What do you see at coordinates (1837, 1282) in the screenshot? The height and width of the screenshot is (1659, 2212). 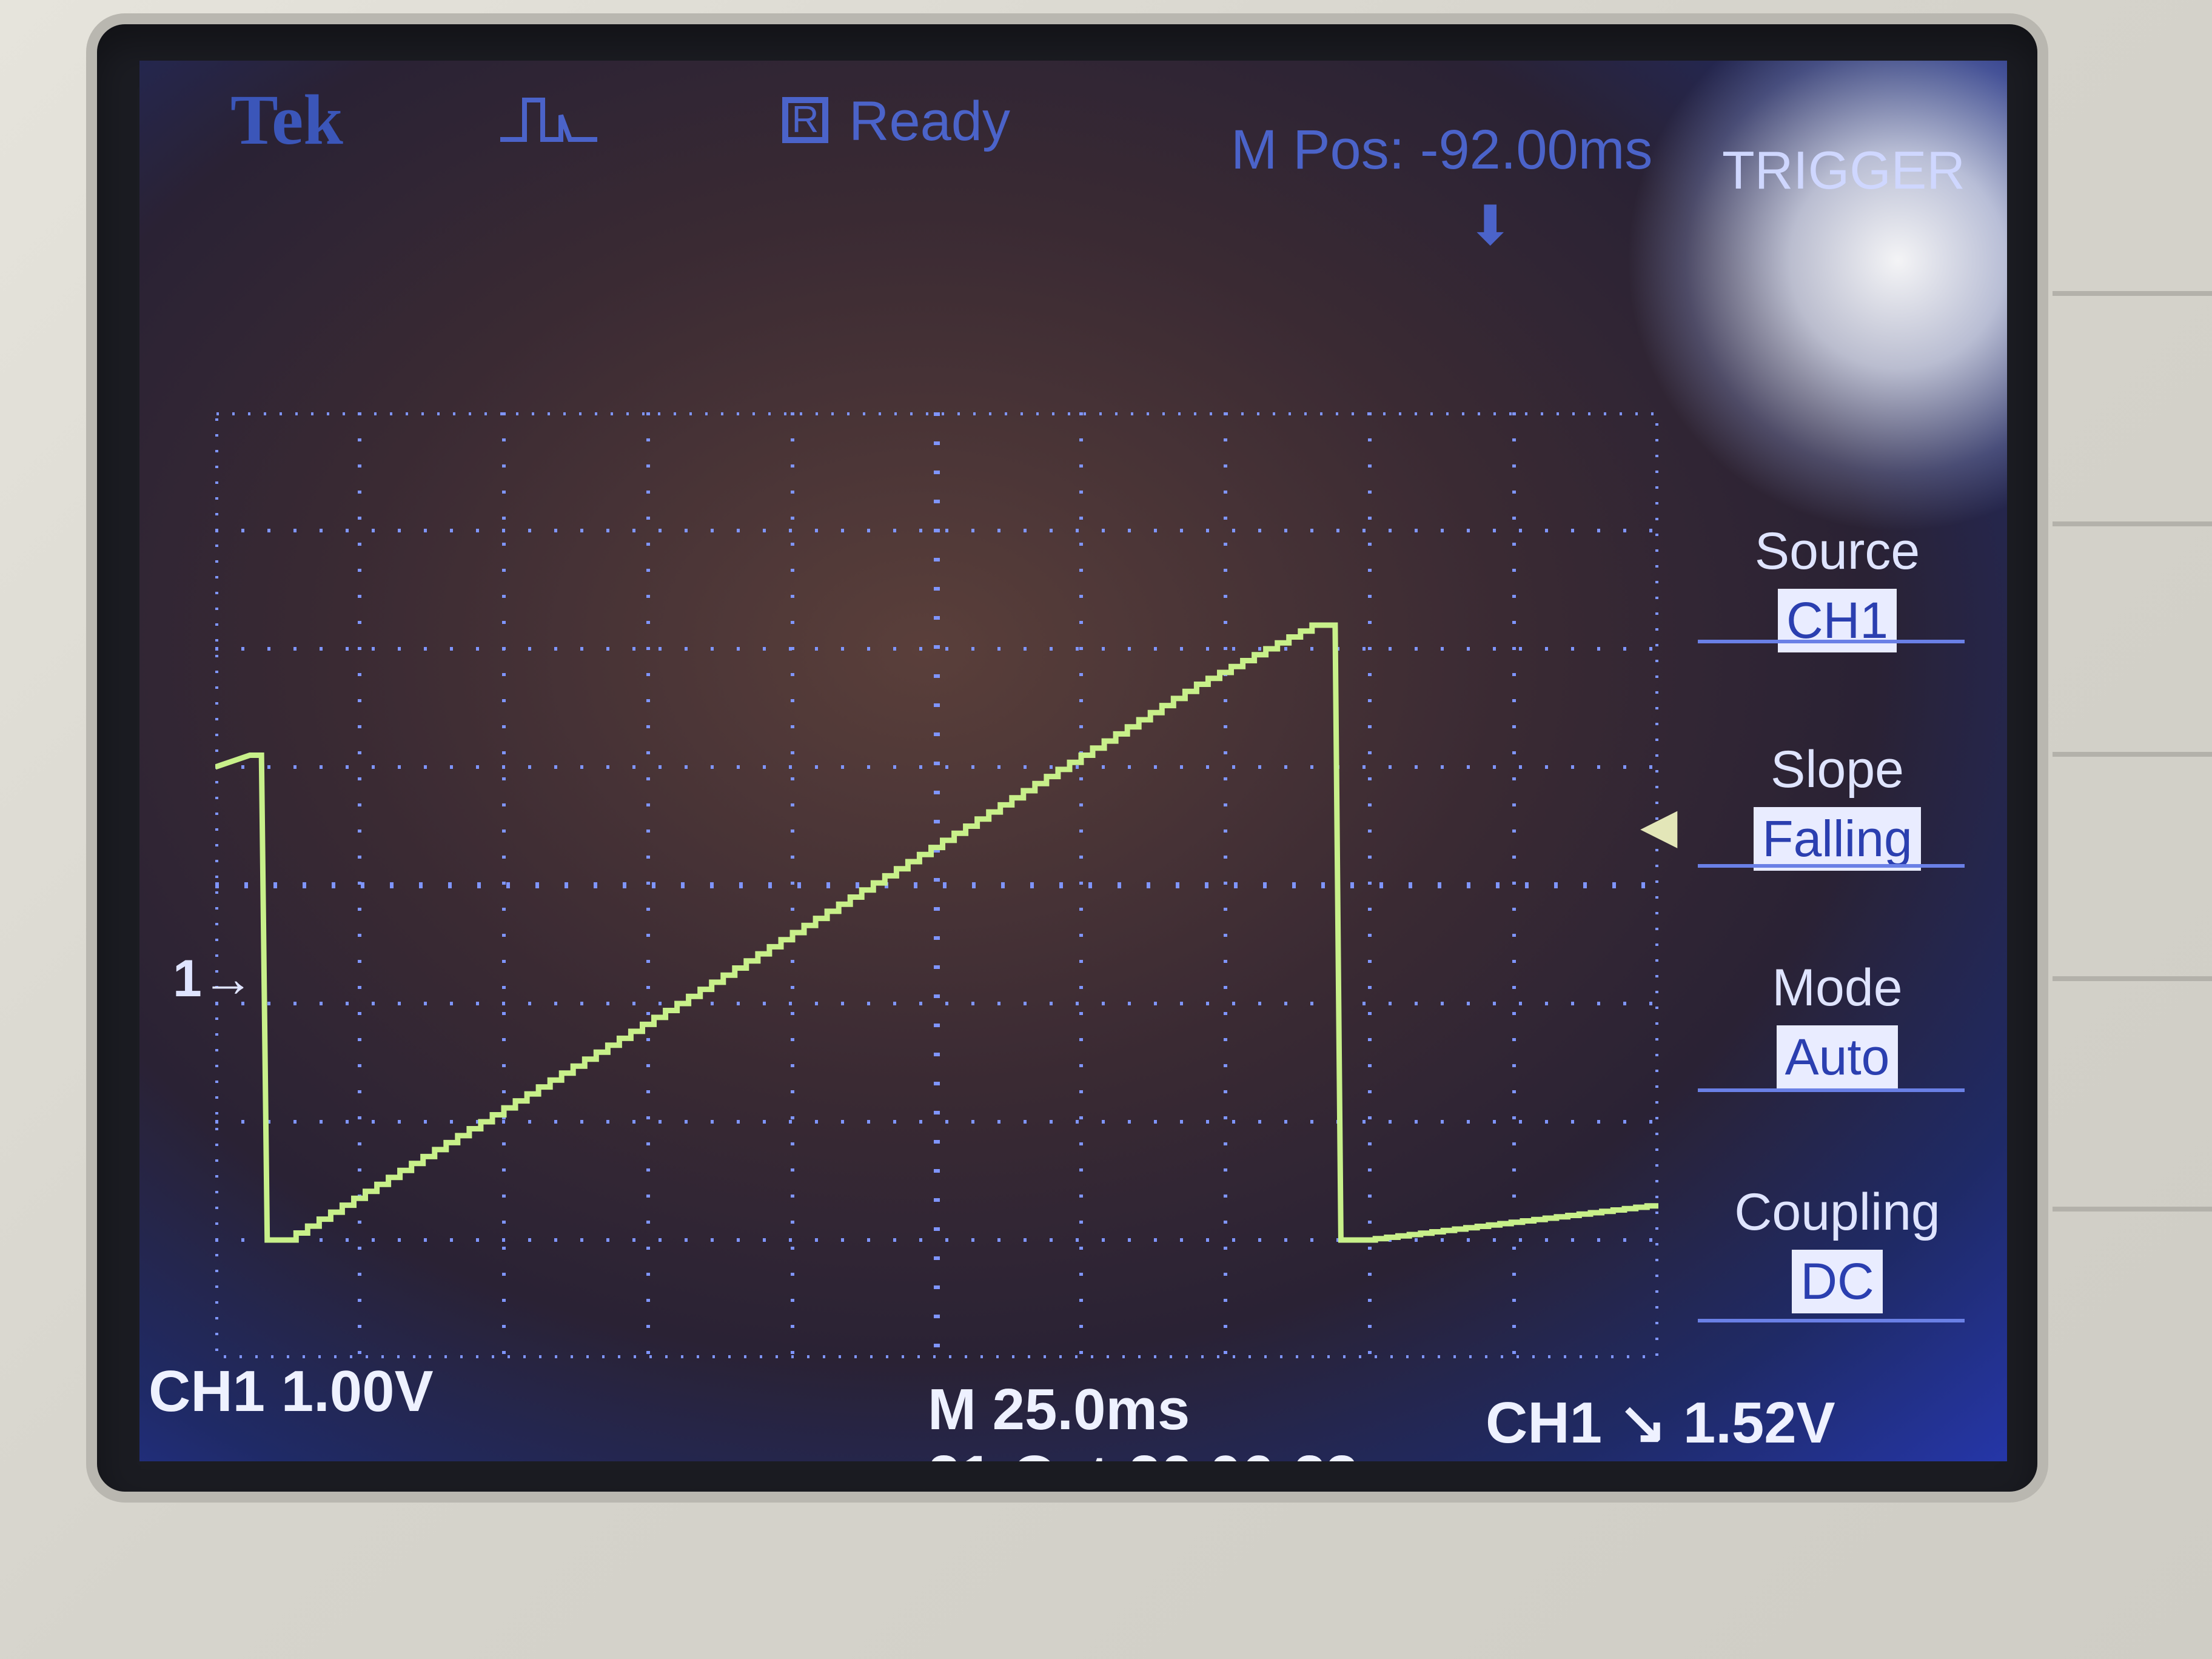 I see `coupling-value: DC` at bounding box center [1837, 1282].